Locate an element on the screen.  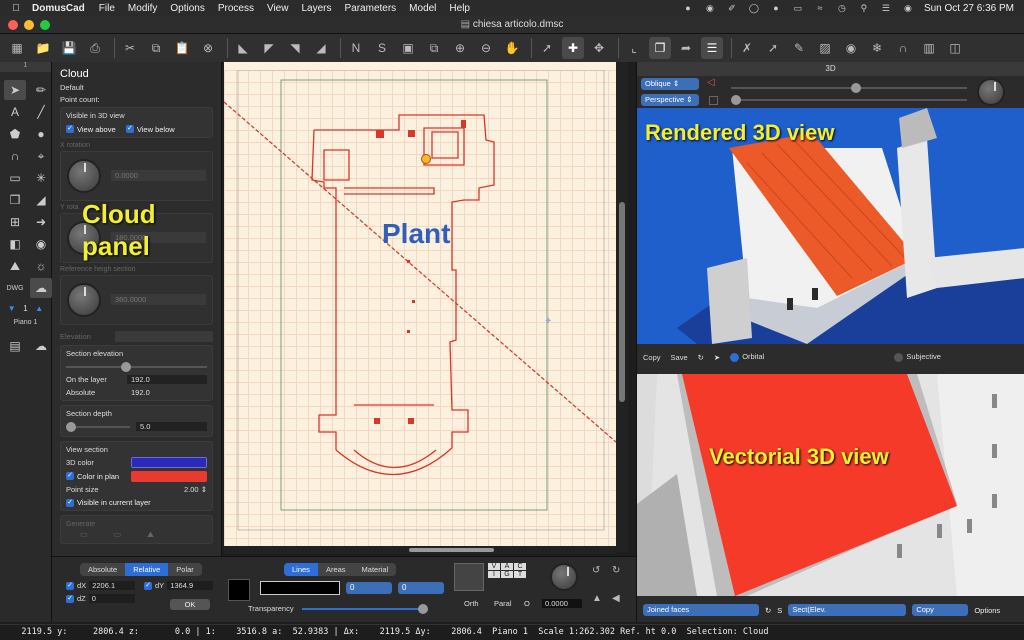
visible-current-layer-checkbox: ✓ Visible in current layer is located at coordinates (108, 502).